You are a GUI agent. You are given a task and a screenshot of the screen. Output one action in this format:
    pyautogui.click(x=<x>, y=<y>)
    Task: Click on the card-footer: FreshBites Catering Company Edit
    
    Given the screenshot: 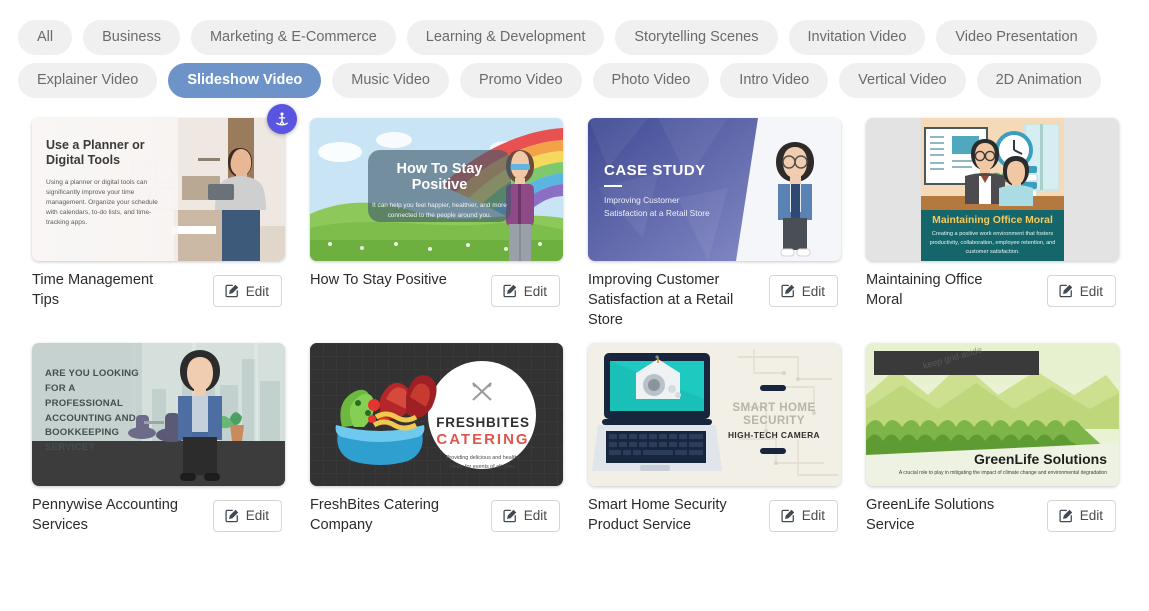 What is the action you would take?
    pyautogui.click(x=438, y=516)
    